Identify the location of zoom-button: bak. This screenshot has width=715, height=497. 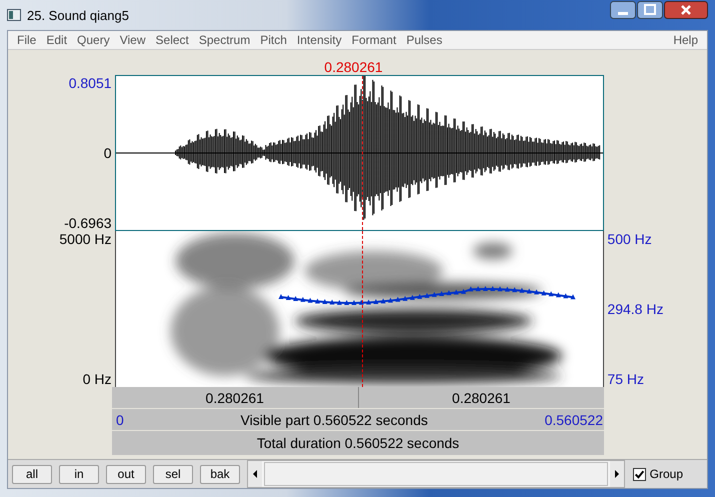
(220, 474).